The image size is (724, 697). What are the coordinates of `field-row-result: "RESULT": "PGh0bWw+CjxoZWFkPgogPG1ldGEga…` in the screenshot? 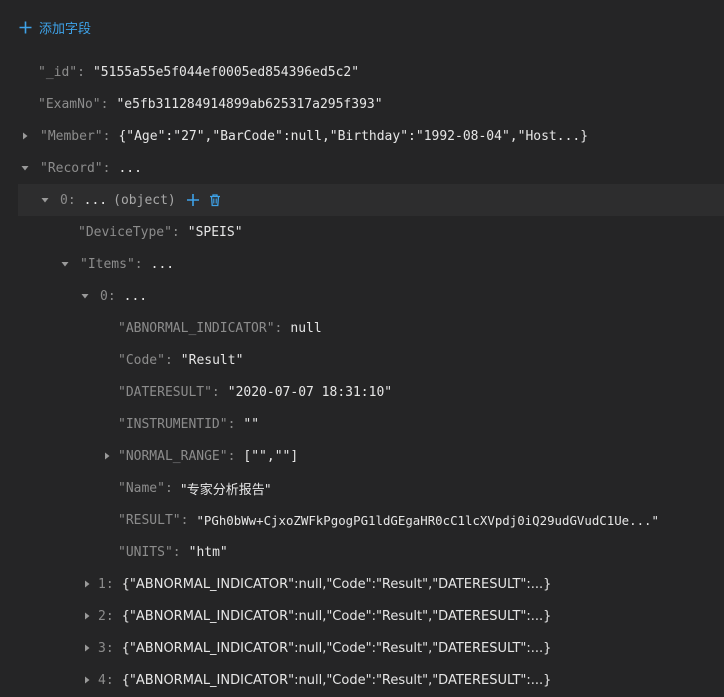 It's located at (362, 520).